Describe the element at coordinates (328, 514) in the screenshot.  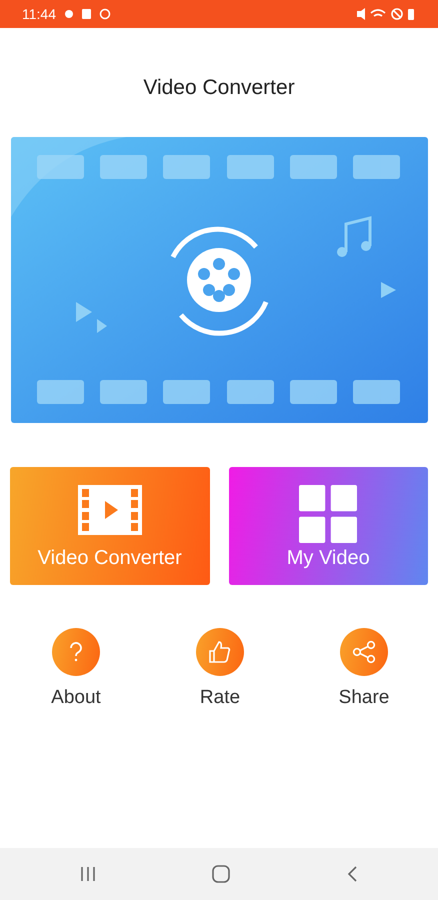
I see `grid-icon` at that location.